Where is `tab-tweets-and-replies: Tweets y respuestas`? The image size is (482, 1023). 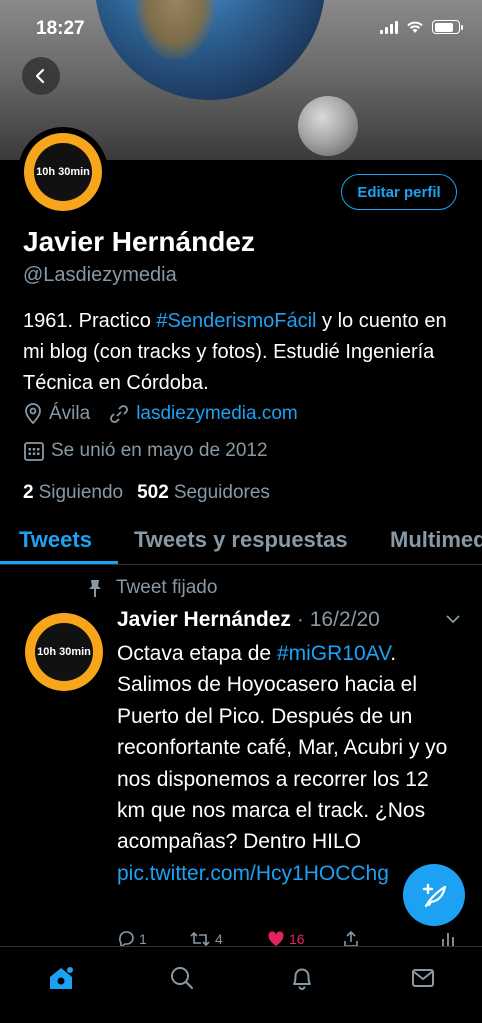 tab-tweets-and-replies: Tweets y respuestas is located at coordinates (241, 540).